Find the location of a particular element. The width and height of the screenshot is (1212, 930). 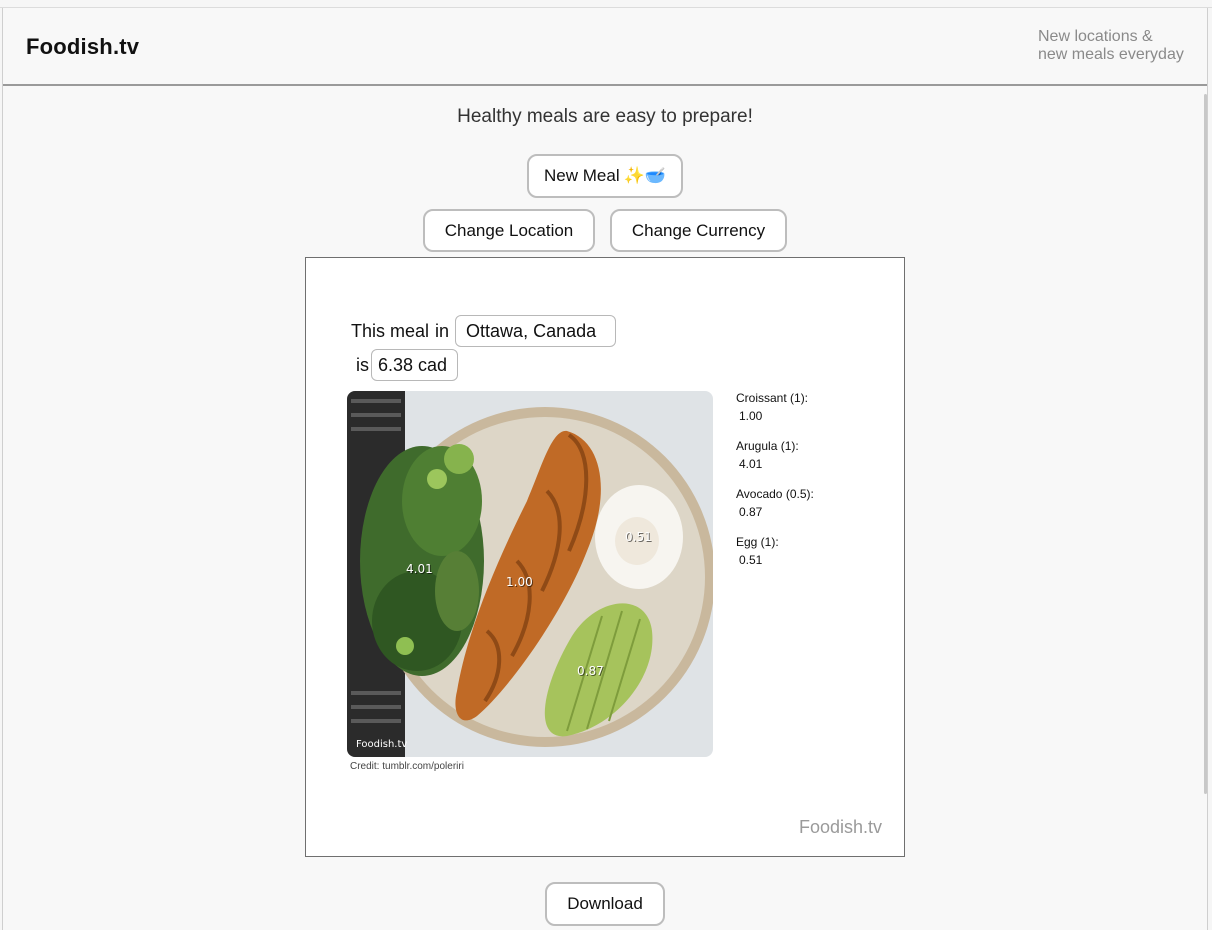

price-label-avocado: 0.87 is located at coordinates (590, 671).